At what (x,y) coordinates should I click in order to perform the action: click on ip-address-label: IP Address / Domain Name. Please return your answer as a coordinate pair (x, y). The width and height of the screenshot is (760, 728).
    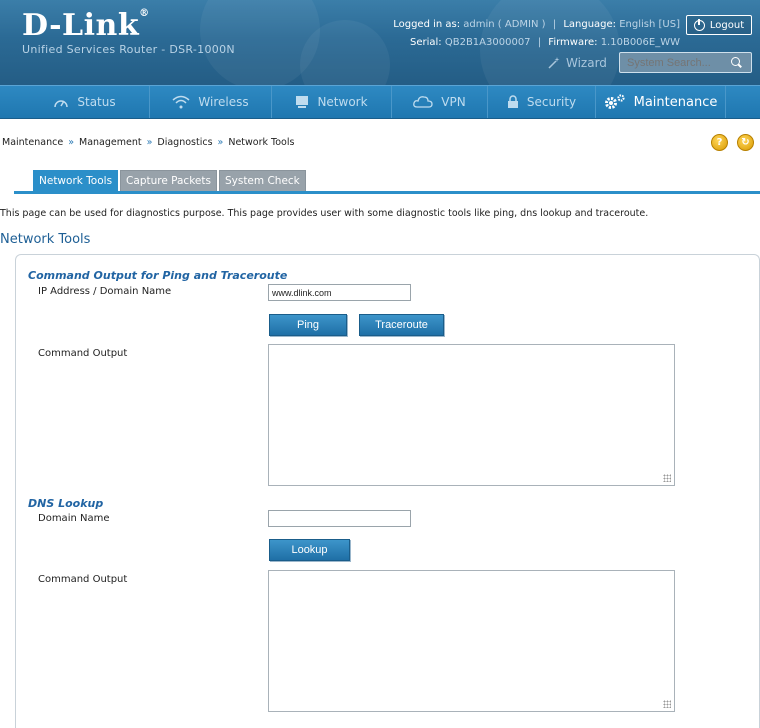
    Looking at the image, I should click on (105, 291).